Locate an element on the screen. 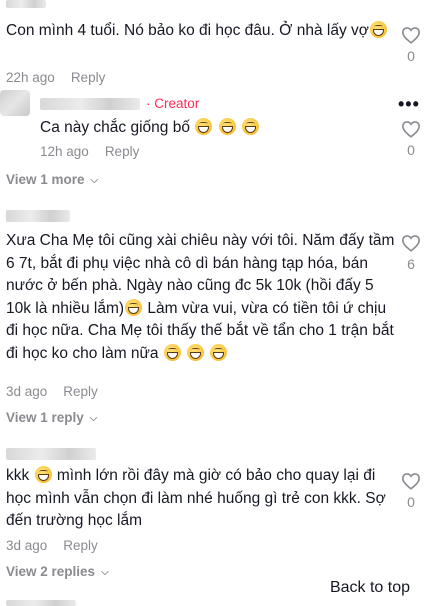 The width and height of the screenshot is (429, 606). view-replies-button: View 2 replies ⌵ is located at coordinates (57, 571).